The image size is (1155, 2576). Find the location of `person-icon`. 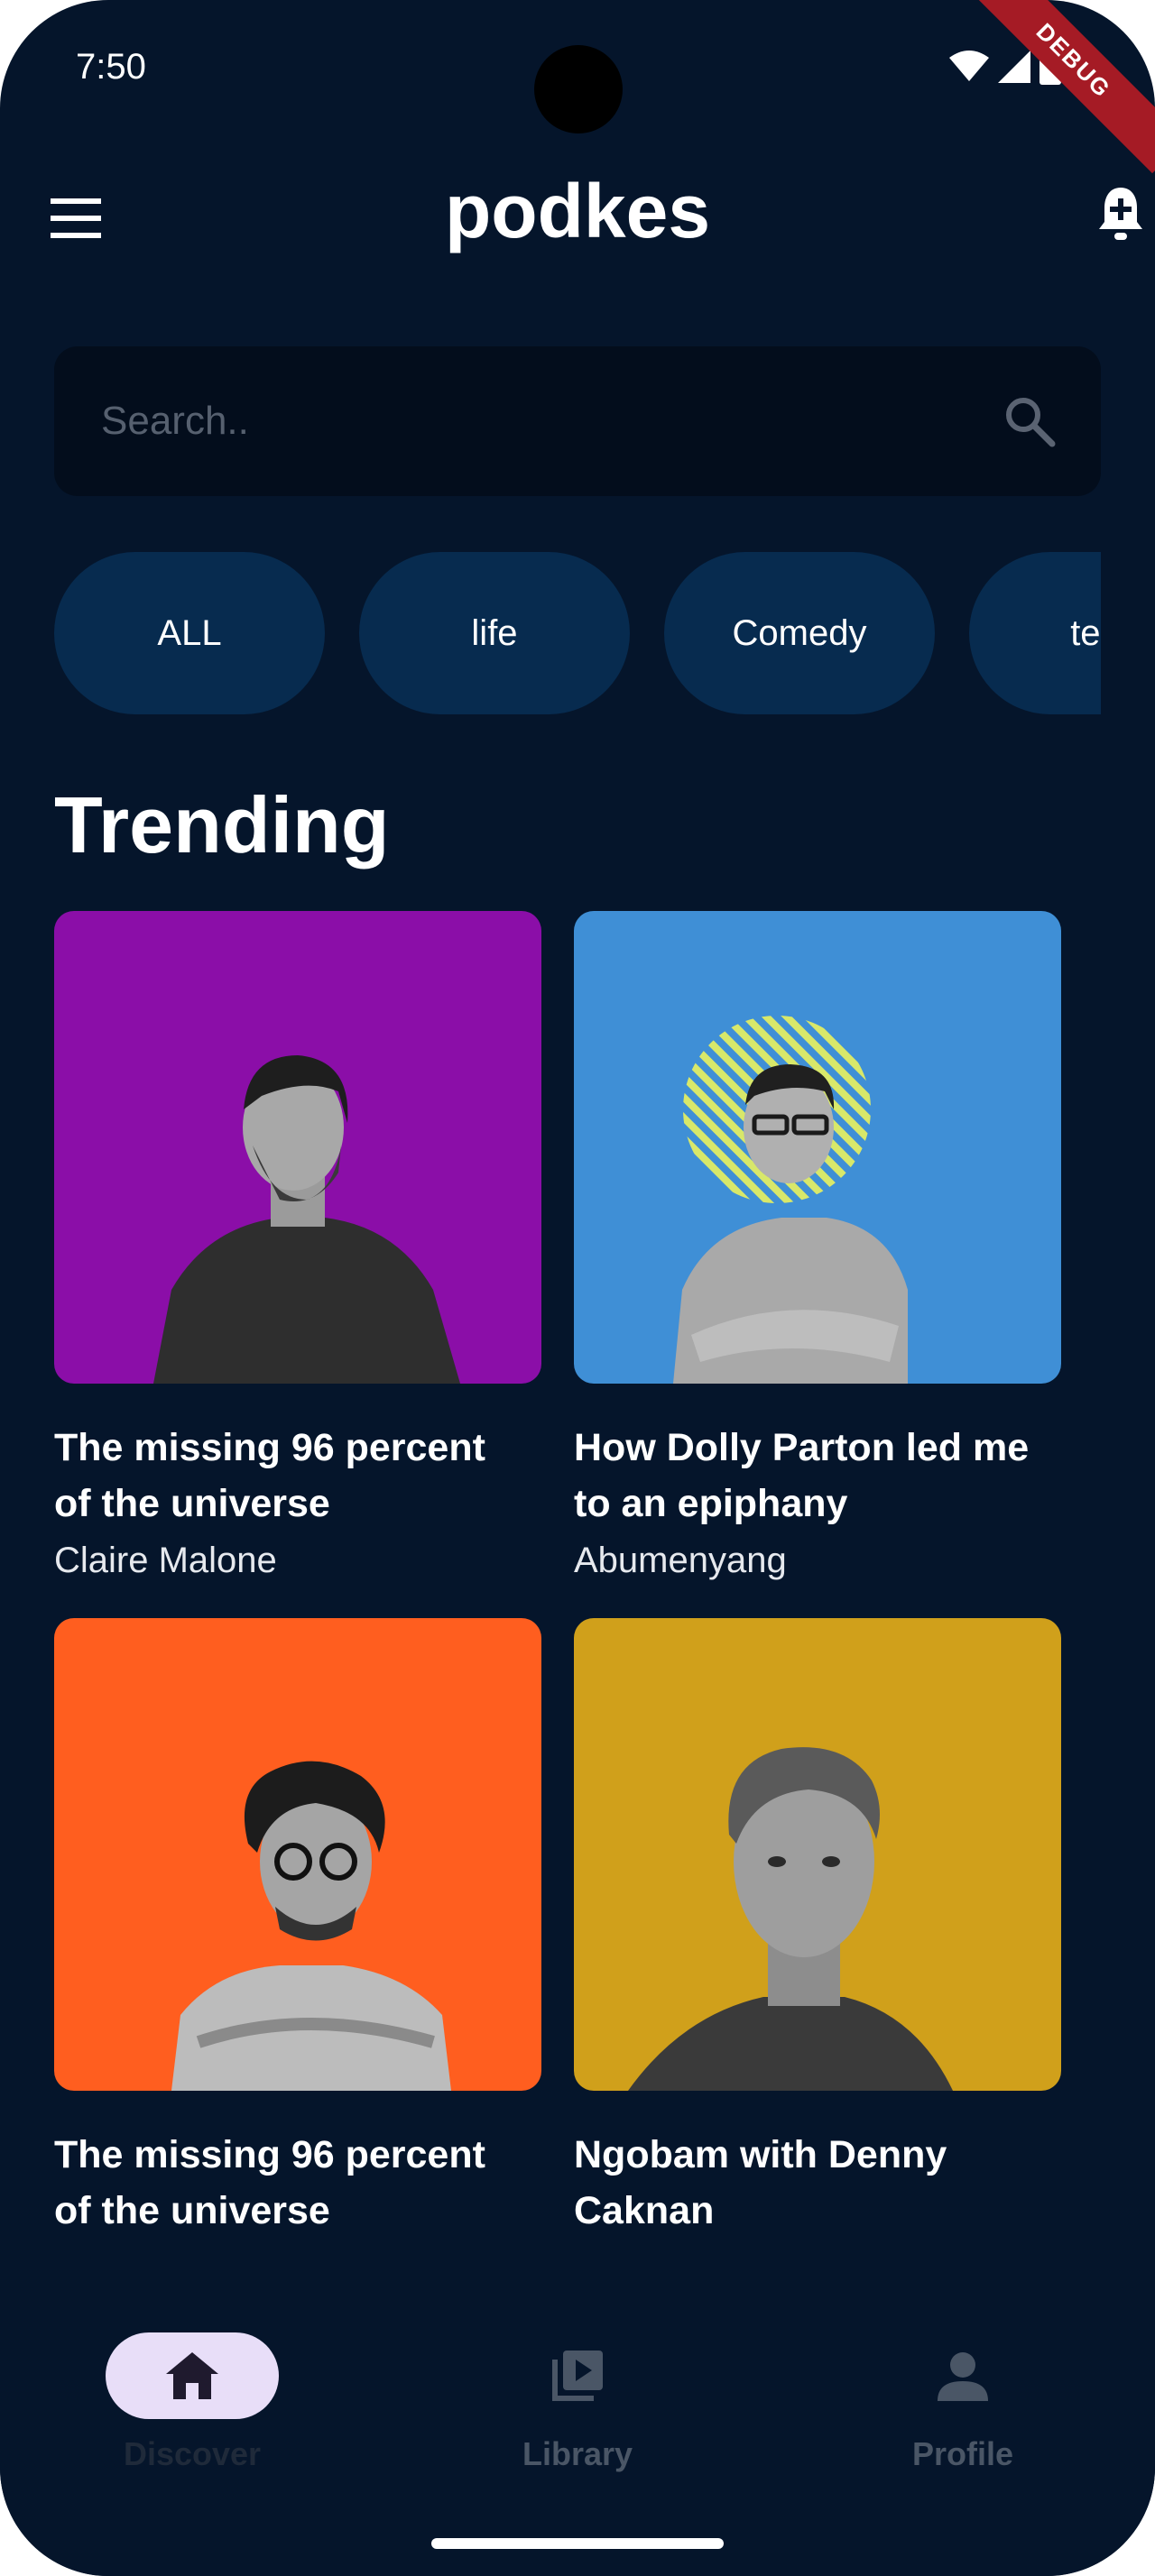

person-icon is located at coordinates (963, 2376).